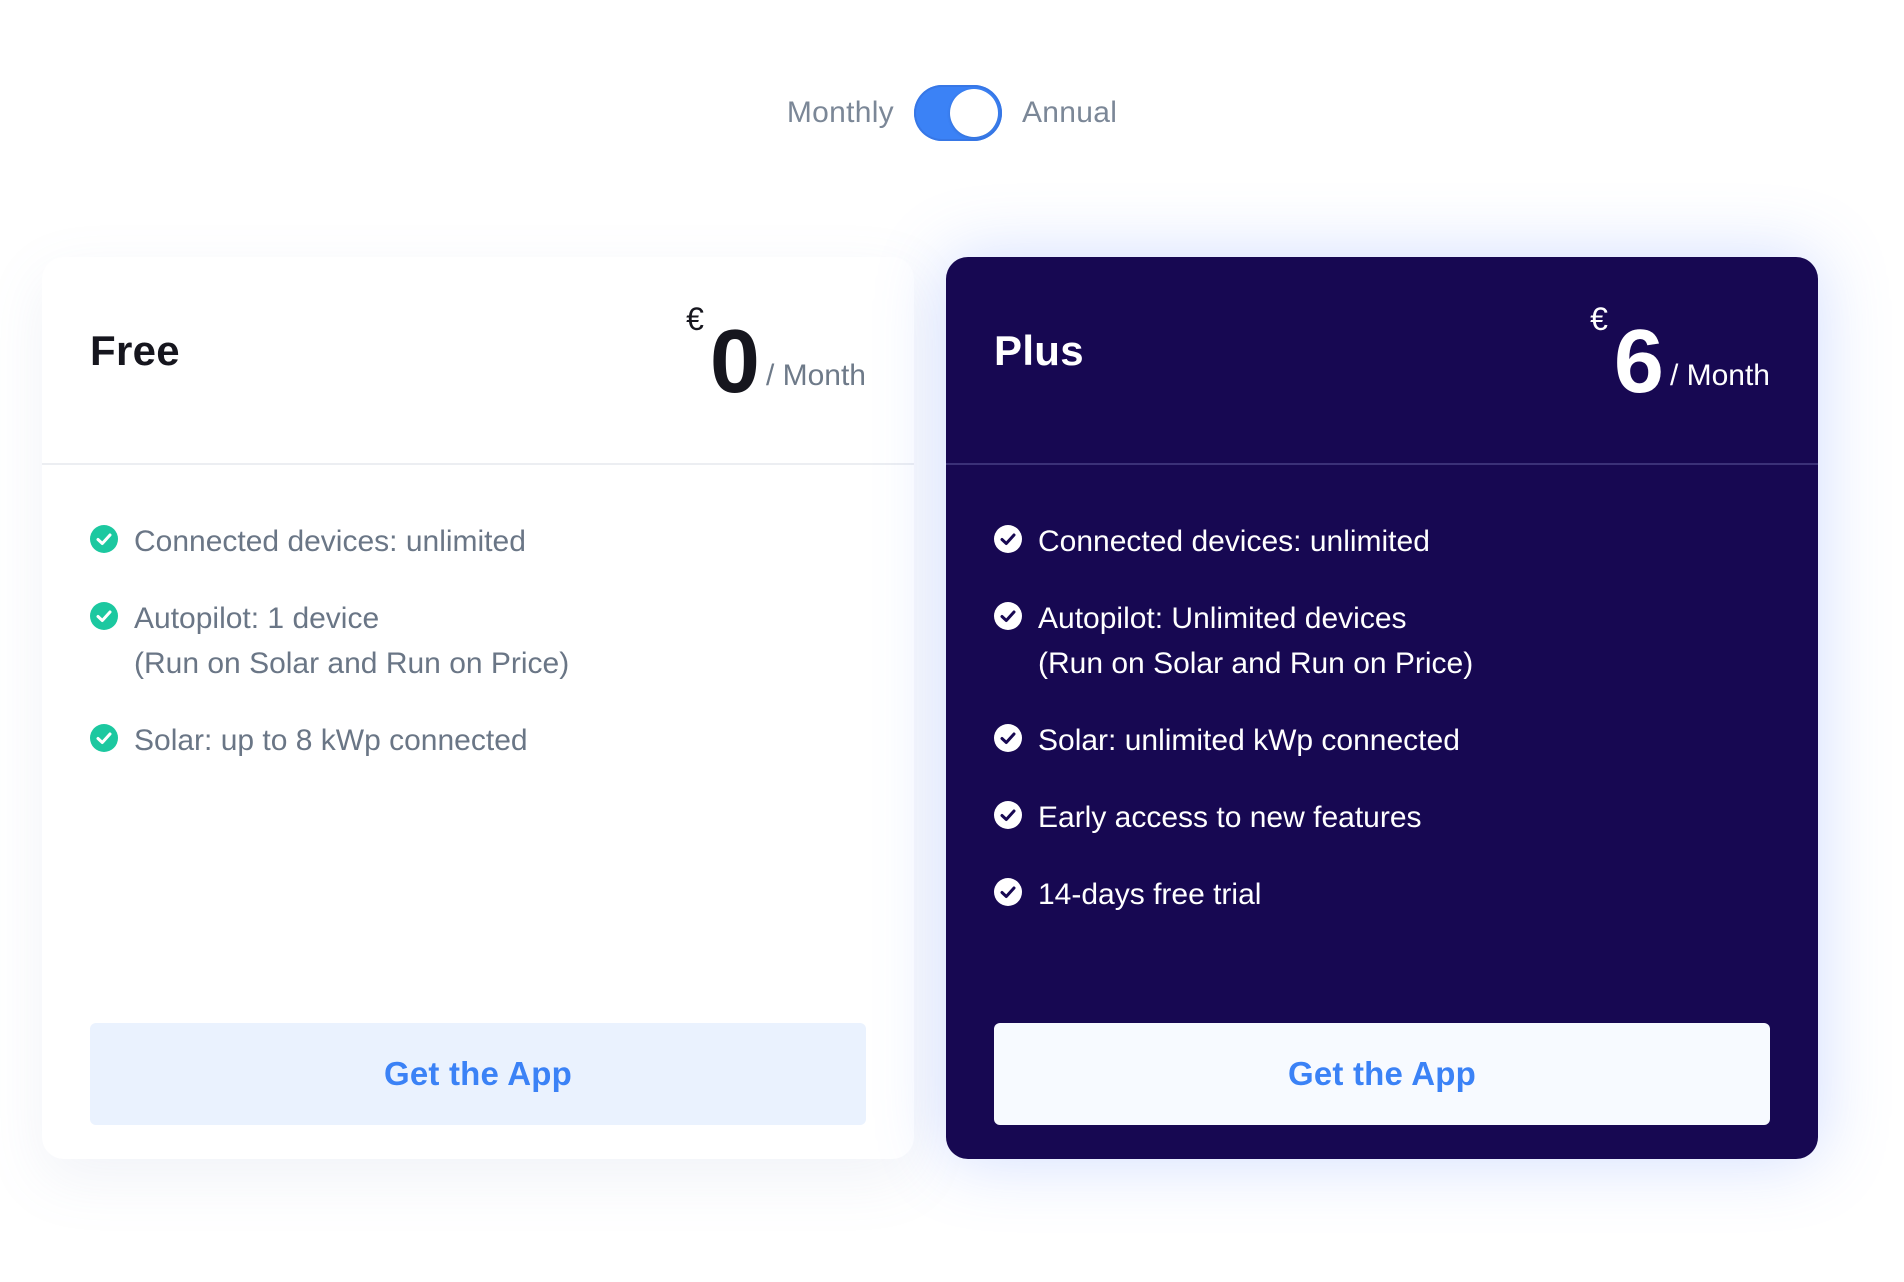  I want to click on plan-name: Free, so click(135, 350).